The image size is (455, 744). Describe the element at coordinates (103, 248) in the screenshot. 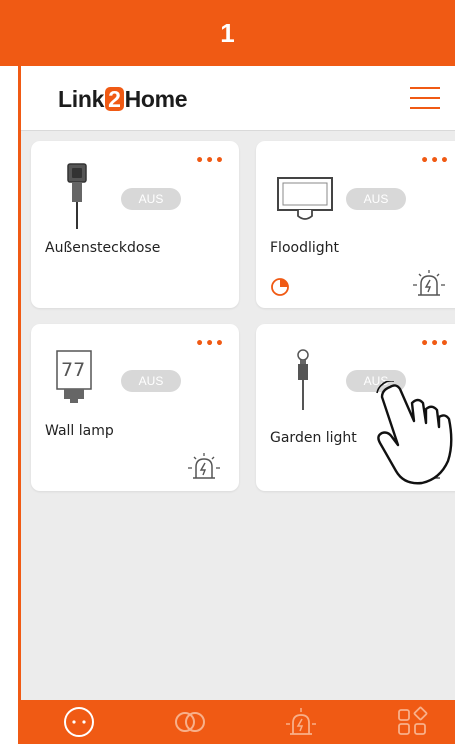

I see `device-name: Außensteckdose` at that location.